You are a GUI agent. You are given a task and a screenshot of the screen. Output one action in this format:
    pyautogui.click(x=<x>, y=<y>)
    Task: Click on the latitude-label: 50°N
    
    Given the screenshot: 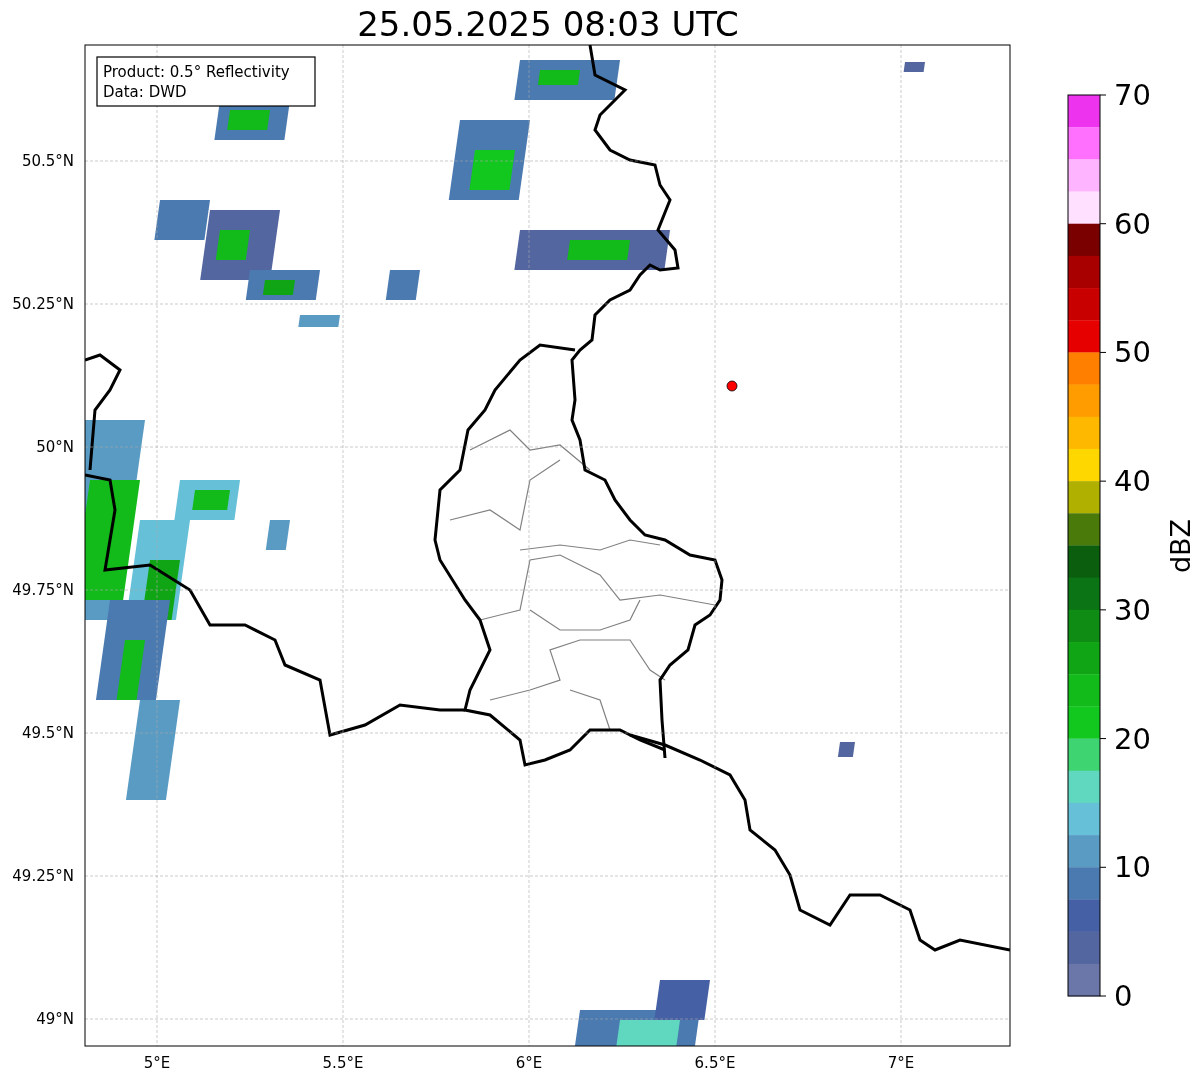 What is the action you would take?
    pyautogui.click(x=55, y=447)
    